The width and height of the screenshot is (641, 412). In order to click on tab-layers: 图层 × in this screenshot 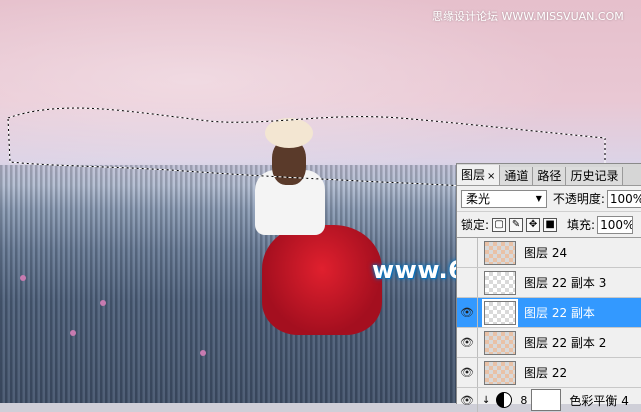, I will do `click(479, 175)`.